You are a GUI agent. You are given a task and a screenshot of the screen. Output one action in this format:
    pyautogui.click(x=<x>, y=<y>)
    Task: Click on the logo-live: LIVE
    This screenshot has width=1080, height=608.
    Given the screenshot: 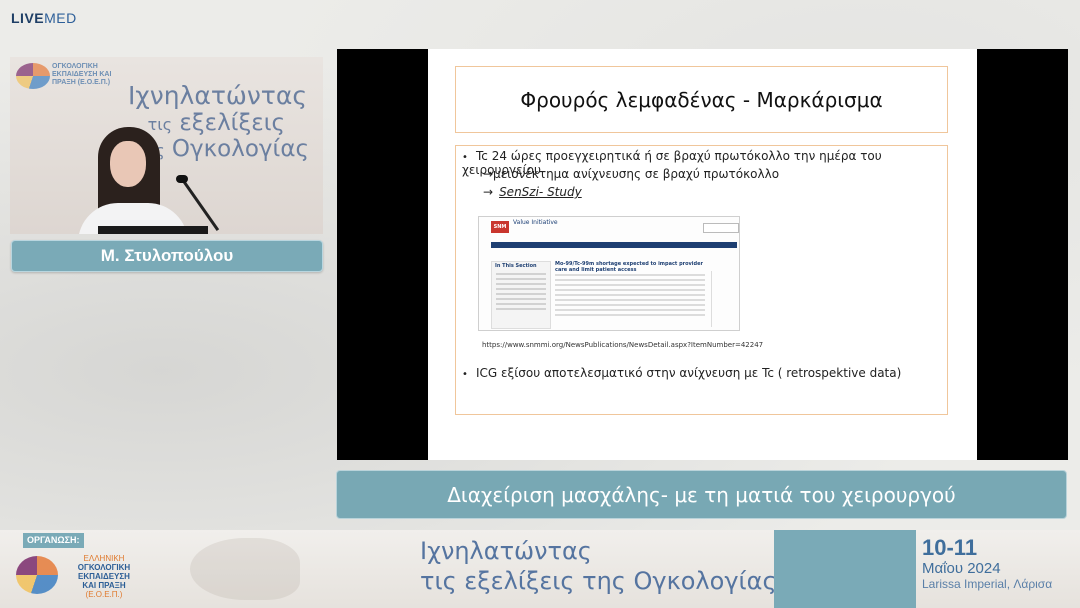 What is the action you would take?
    pyautogui.click(x=28, y=18)
    